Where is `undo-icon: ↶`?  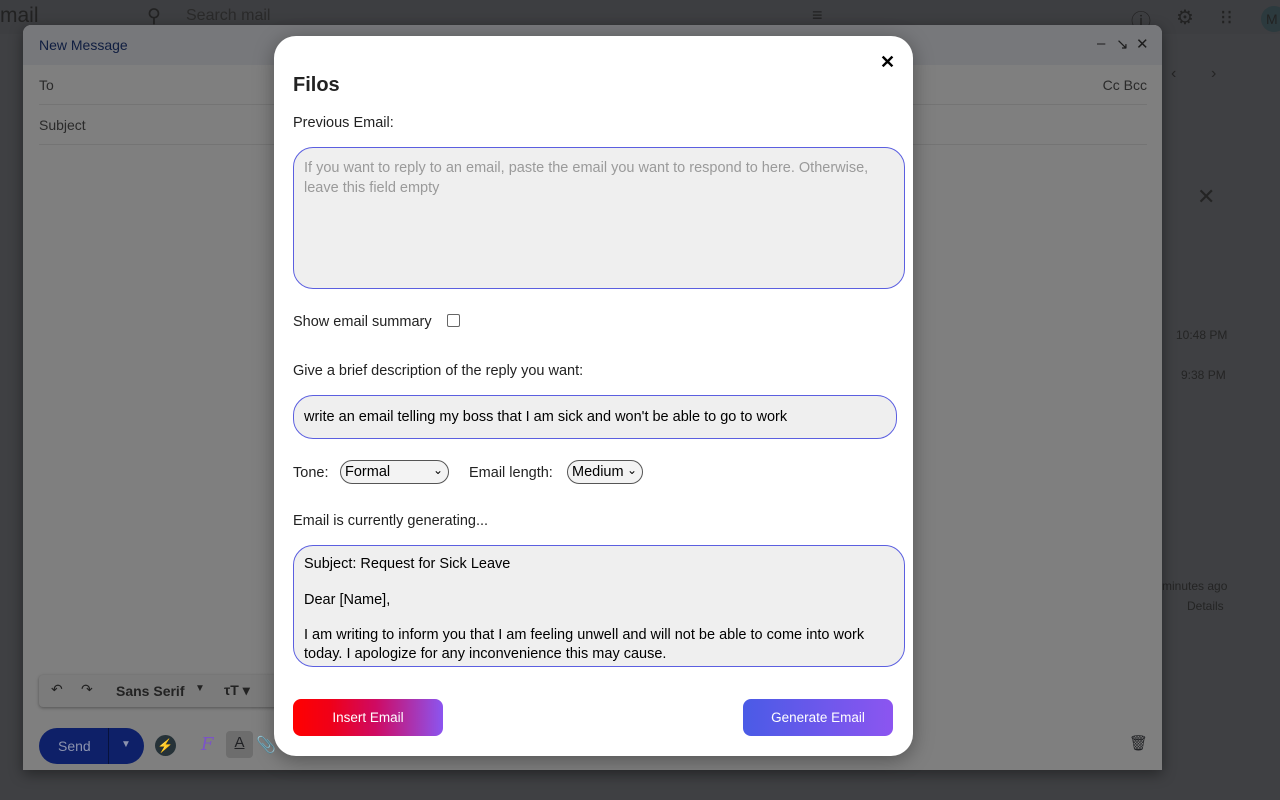
undo-icon: ↶ is located at coordinates (57, 689).